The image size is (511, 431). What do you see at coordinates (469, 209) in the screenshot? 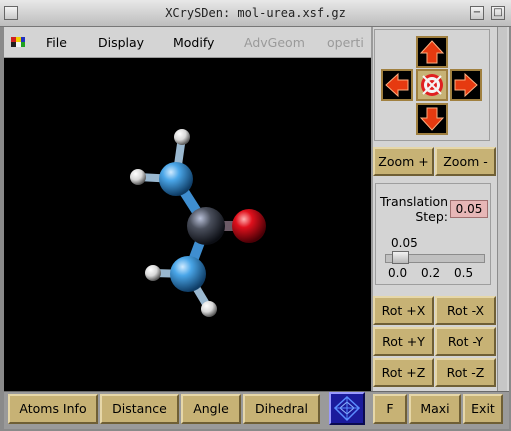
I see `translation-step-input: 0.05` at bounding box center [469, 209].